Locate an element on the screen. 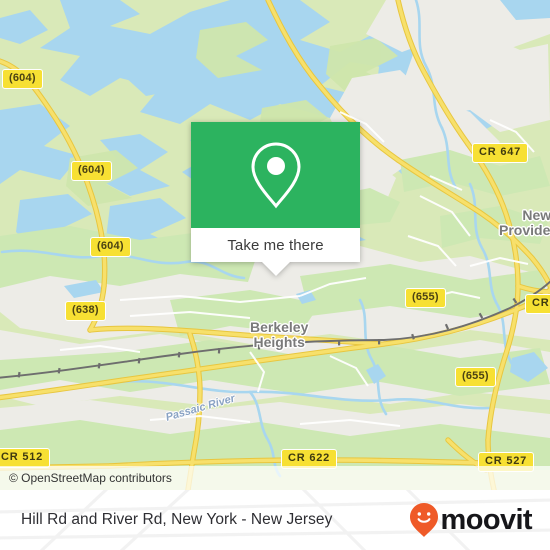 The image size is (550, 550). shield-route-cr-east: CR is located at coordinates (537, 304).